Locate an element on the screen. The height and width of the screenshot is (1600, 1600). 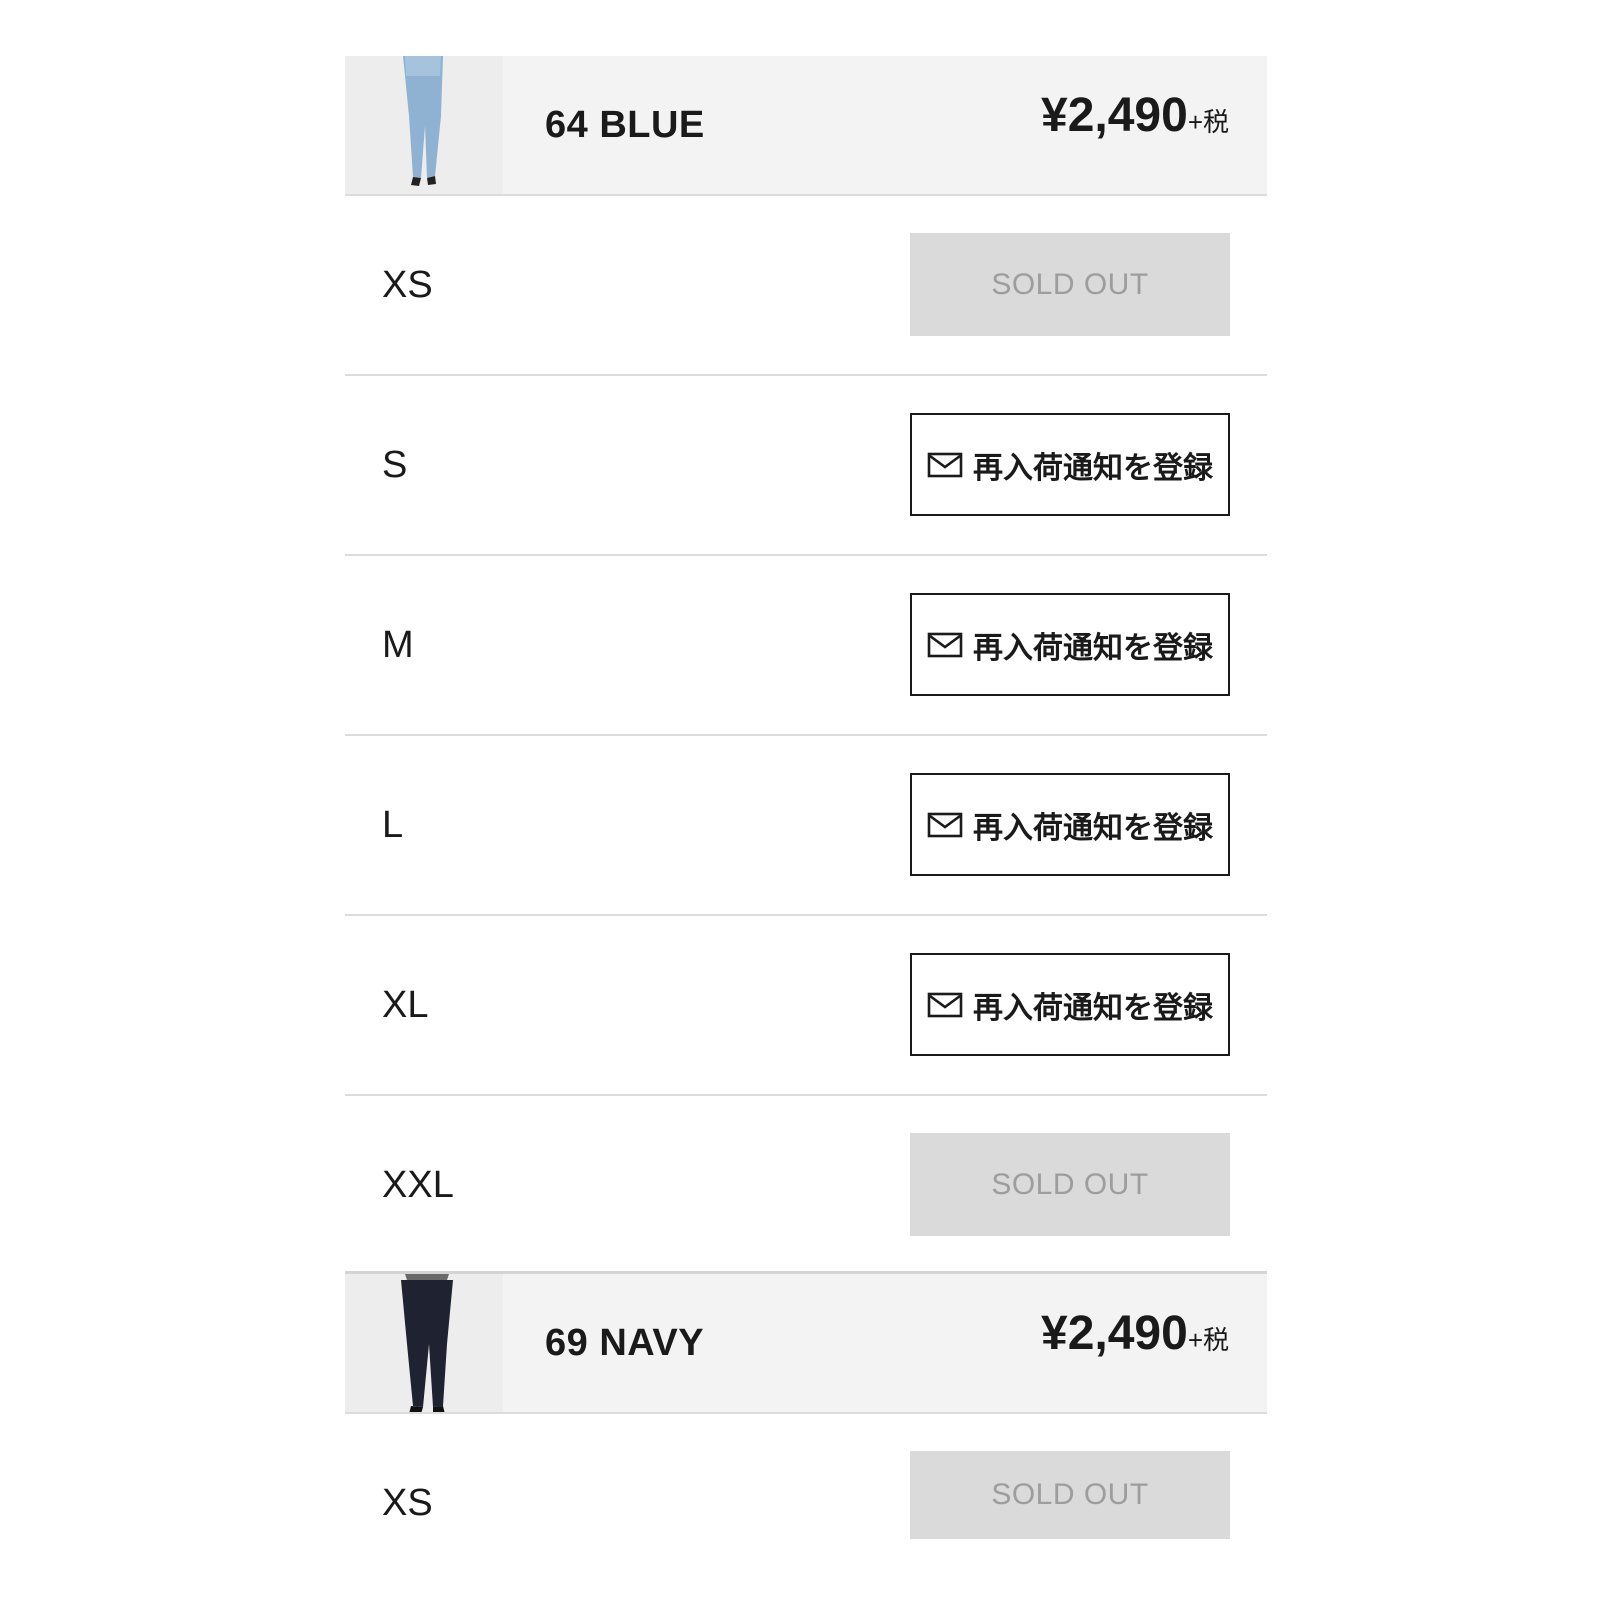
product-thumbnail-blue is located at coordinates (424, 125).